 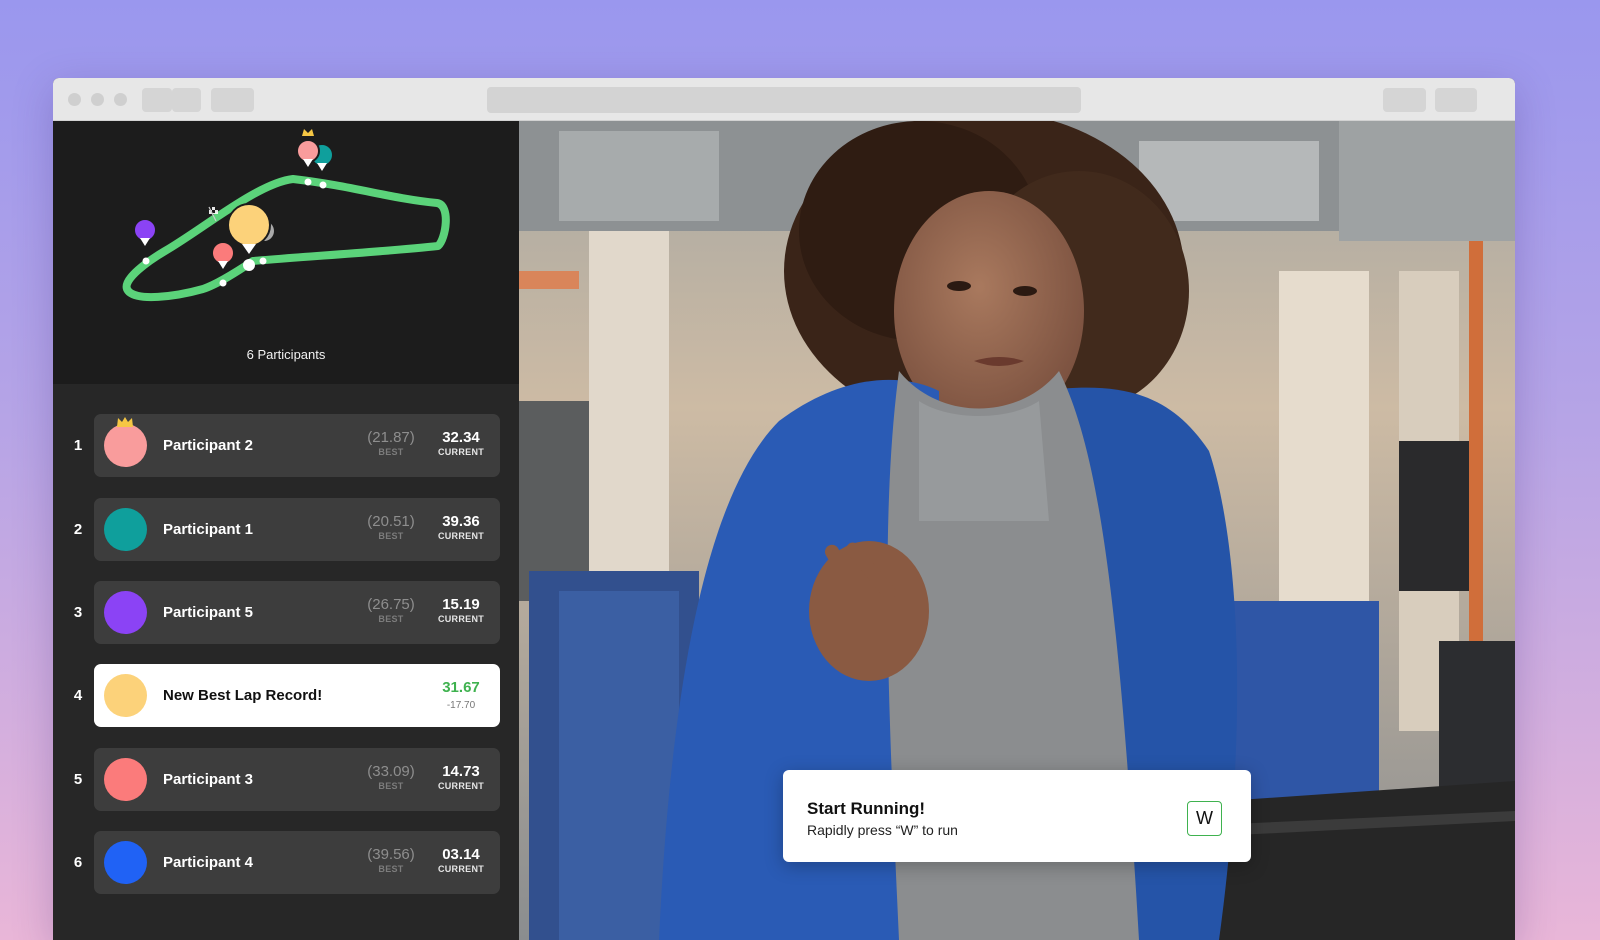 I want to click on close-window-button, so click(x=74, y=99).